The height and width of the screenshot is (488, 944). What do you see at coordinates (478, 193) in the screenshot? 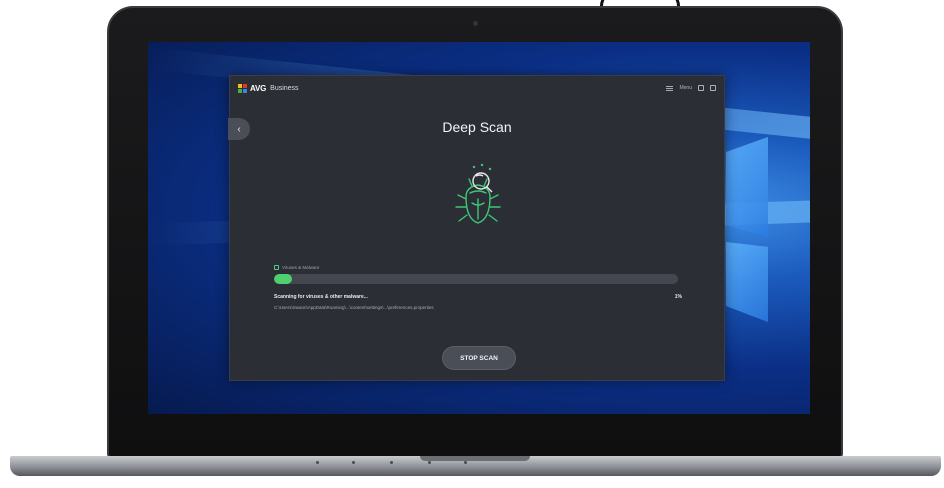
I see `bug-scan-icon` at bounding box center [478, 193].